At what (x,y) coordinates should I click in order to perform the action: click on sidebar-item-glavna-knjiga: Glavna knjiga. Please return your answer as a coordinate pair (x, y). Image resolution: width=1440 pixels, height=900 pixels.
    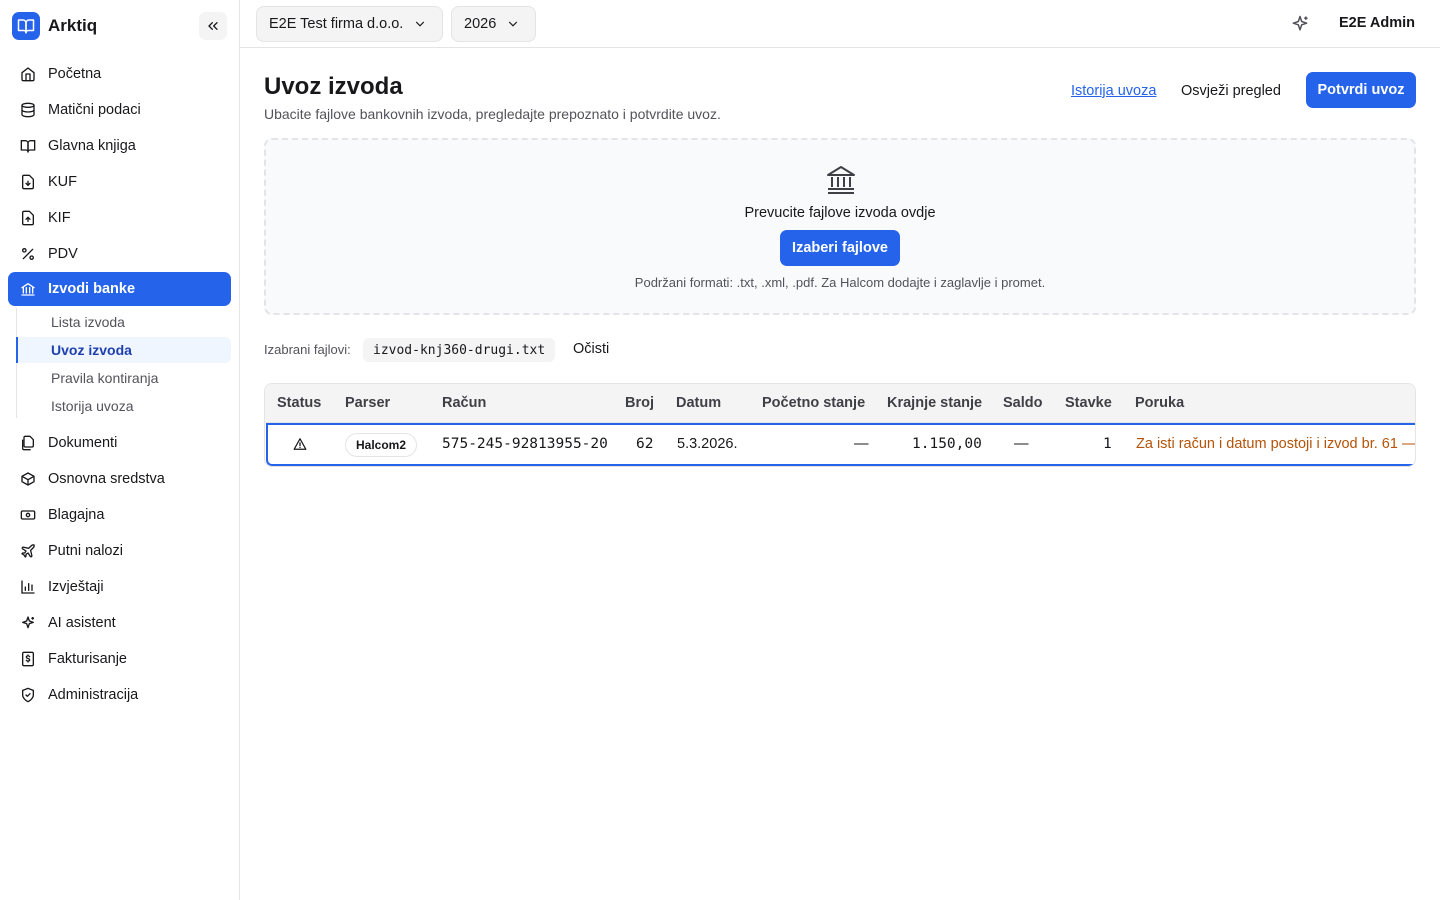
    Looking at the image, I should click on (119, 146).